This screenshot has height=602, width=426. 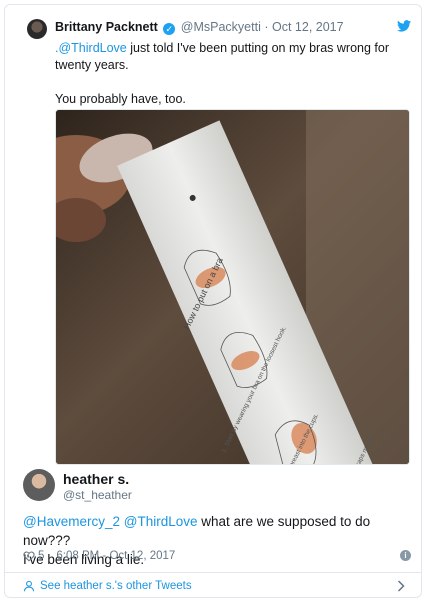 What do you see at coordinates (96, 479) in the screenshot?
I see `author-name: heather s.` at bounding box center [96, 479].